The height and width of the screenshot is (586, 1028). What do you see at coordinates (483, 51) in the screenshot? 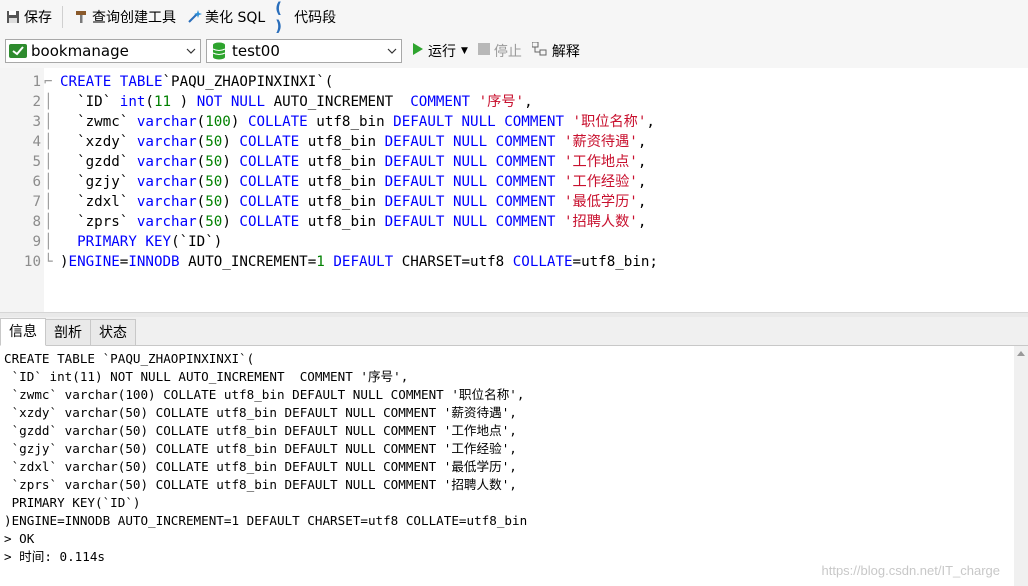
I see `stop-icon` at bounding box center [483, 51].